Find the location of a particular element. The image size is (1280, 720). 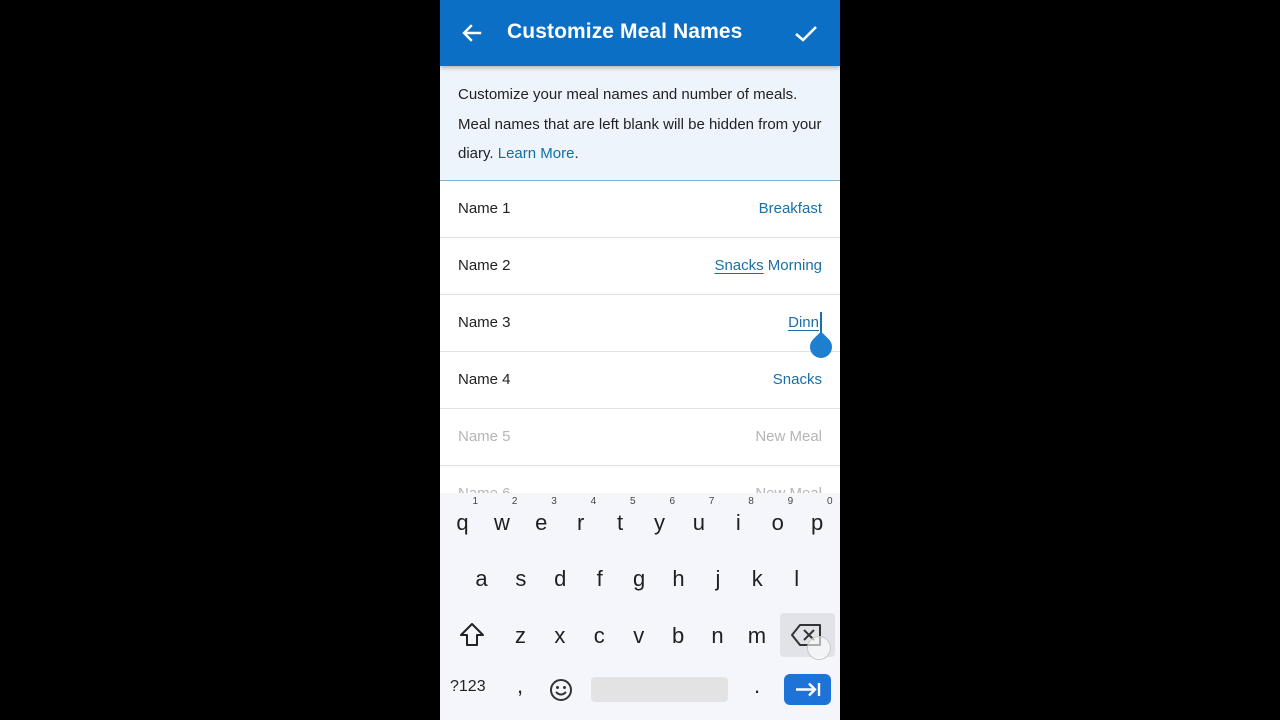

key-label: h is located at coordinates (678, 578).